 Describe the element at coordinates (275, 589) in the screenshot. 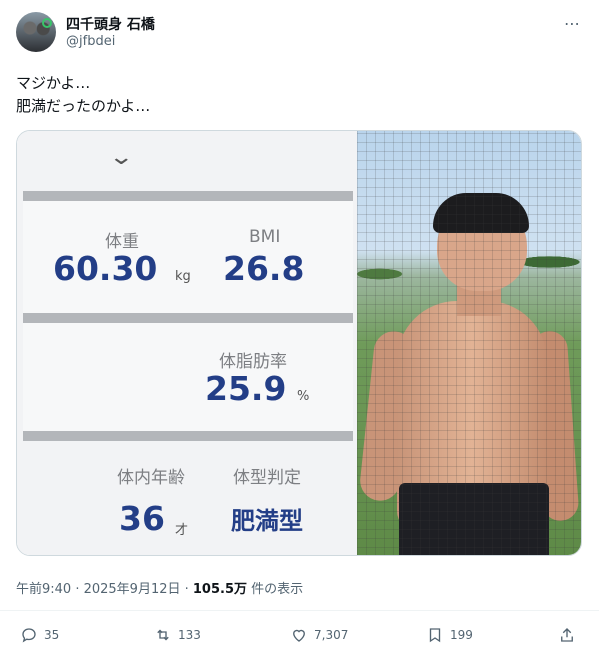

I see `view-suffix: 件の表示` at that location.